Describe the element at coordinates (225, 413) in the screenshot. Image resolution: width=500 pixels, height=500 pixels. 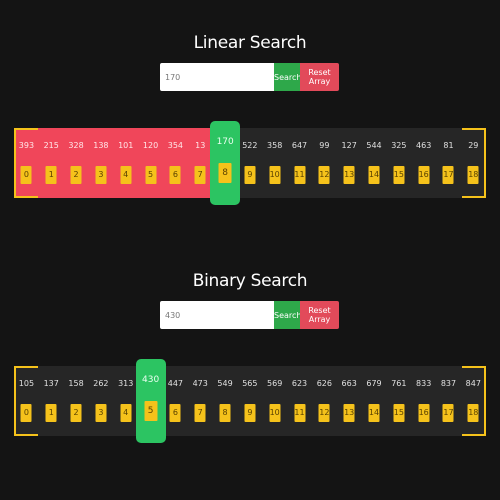
I see `binary-index-badge: 8` at that location.